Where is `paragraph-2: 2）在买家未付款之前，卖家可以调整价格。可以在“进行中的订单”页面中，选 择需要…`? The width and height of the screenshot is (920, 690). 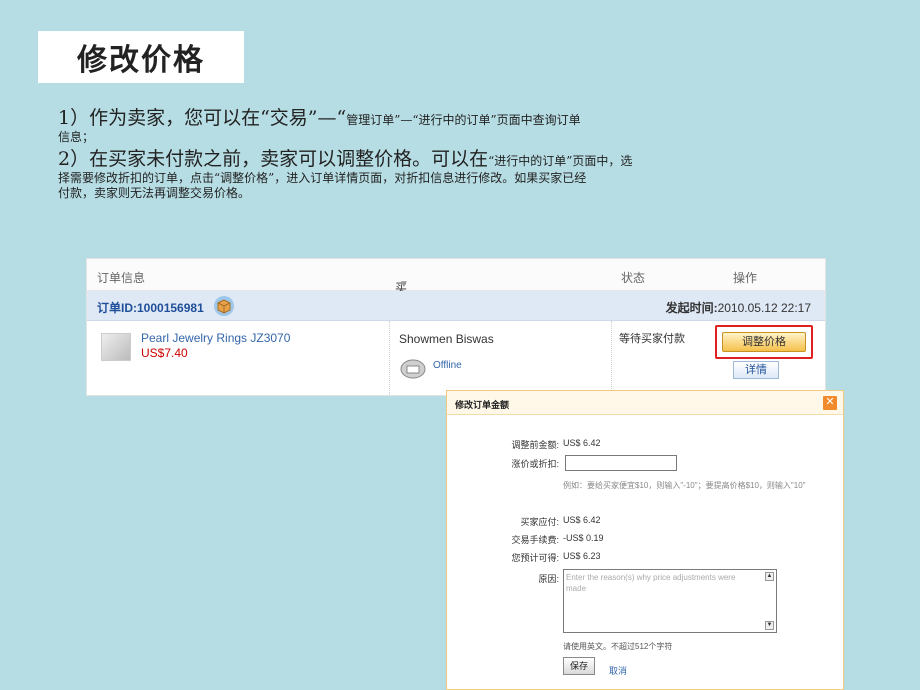 paragraph-2: 2）在买家未付款之前，卖家可以调整价格。可以在“进行中的订单”页面中，选 择需要… is located at coordinates (468, 174).